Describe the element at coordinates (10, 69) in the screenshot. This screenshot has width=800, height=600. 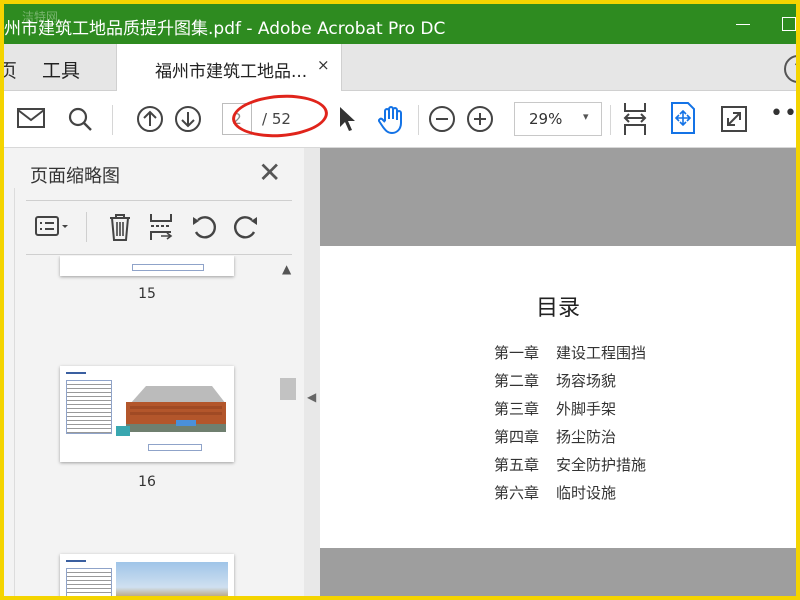
I see `tab-home: 页` at that location.